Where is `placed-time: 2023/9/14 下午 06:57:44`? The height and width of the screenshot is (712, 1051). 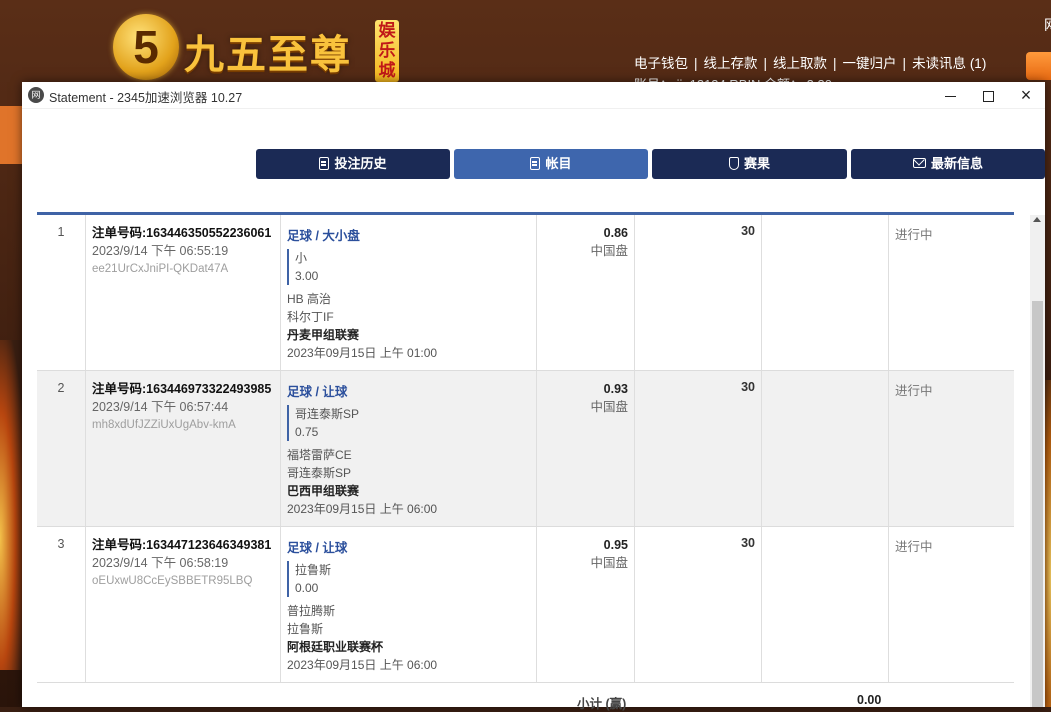 placed-time: 2023/9/14 下午 06:57:44 is located at coordinates (160, 407).